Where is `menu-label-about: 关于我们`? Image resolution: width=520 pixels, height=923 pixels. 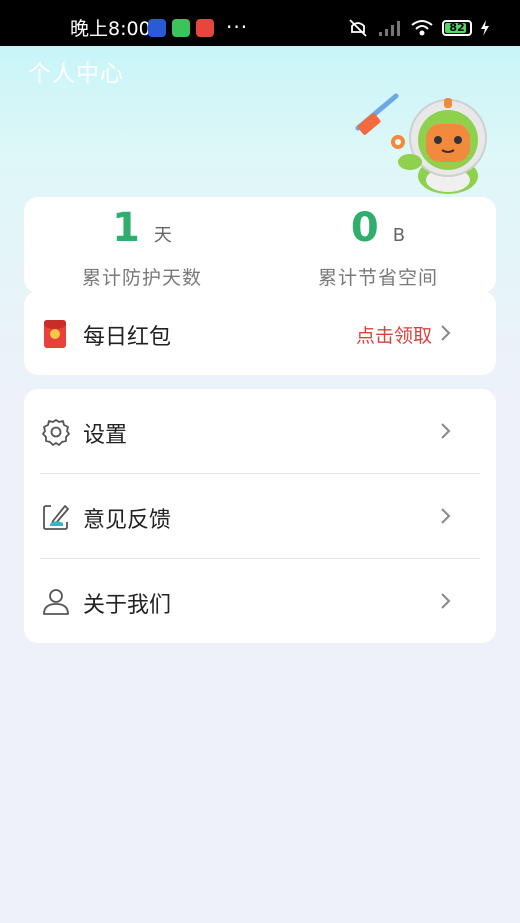 menu-label-about: 关于我们 is located at coordinates (127, 605).